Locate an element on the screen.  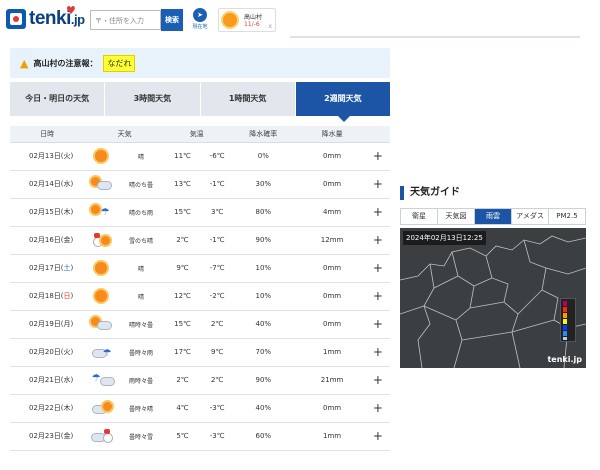
search-button: 検索 is located at coordinates (172, 20).